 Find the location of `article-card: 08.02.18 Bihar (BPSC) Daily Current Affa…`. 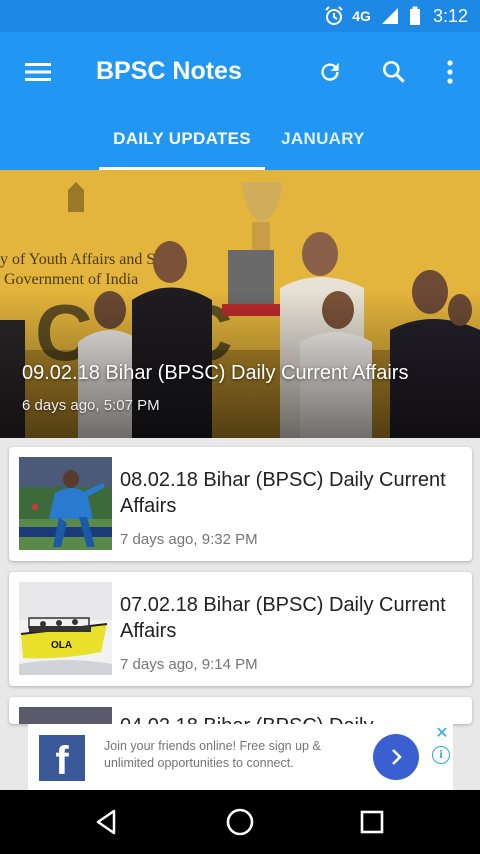

article-card: 08.02.18 Bihar (BPSC) Daily Current Affa… is located at coordinates (240, 504).